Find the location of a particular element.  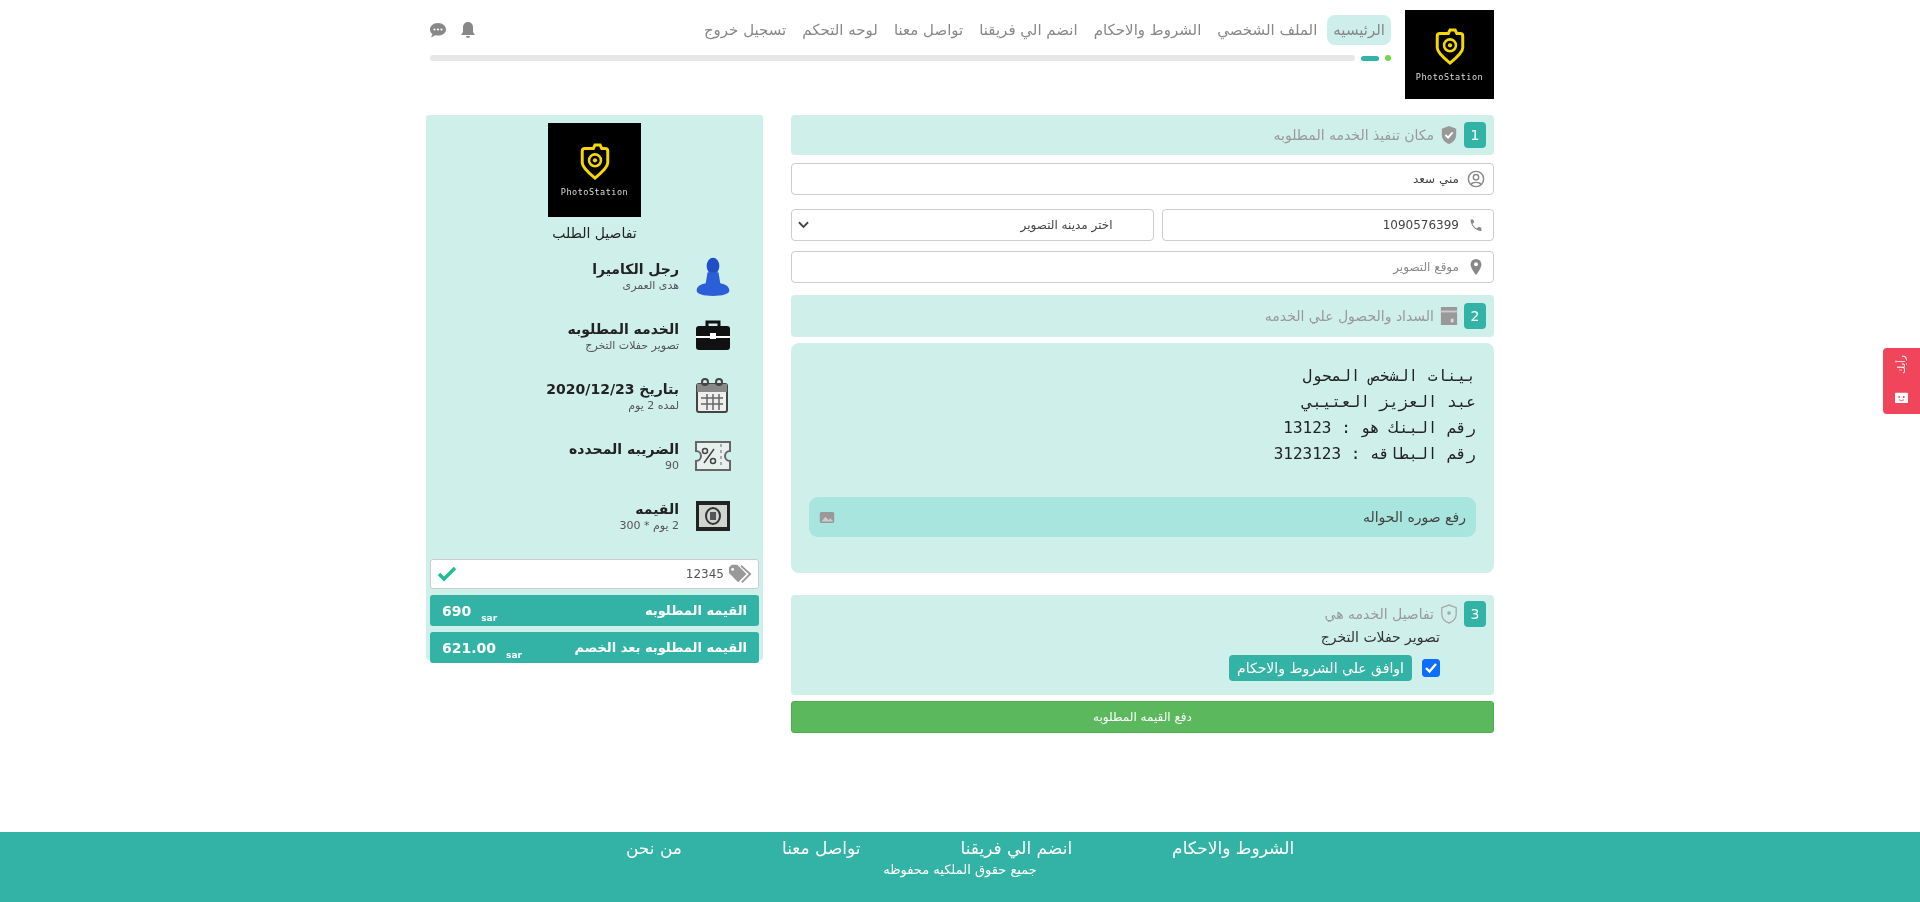

chat-icon is located at coordinates (438, 30).